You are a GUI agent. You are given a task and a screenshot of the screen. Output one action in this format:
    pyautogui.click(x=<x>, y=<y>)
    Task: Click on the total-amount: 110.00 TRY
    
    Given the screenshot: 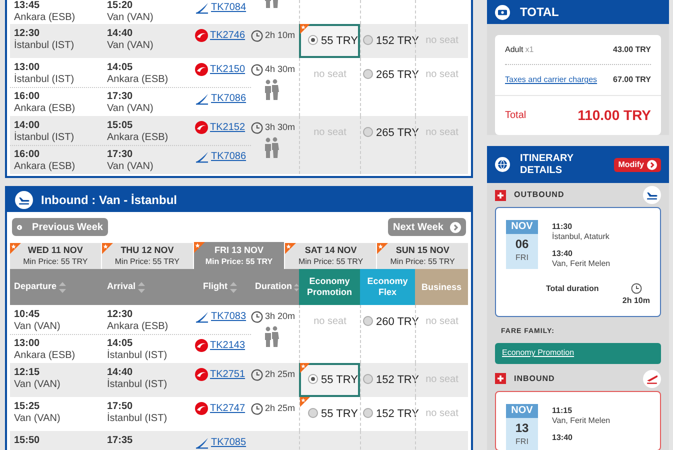 What is the action you would take?
    pyautogui.click(x=614, y=115)
    